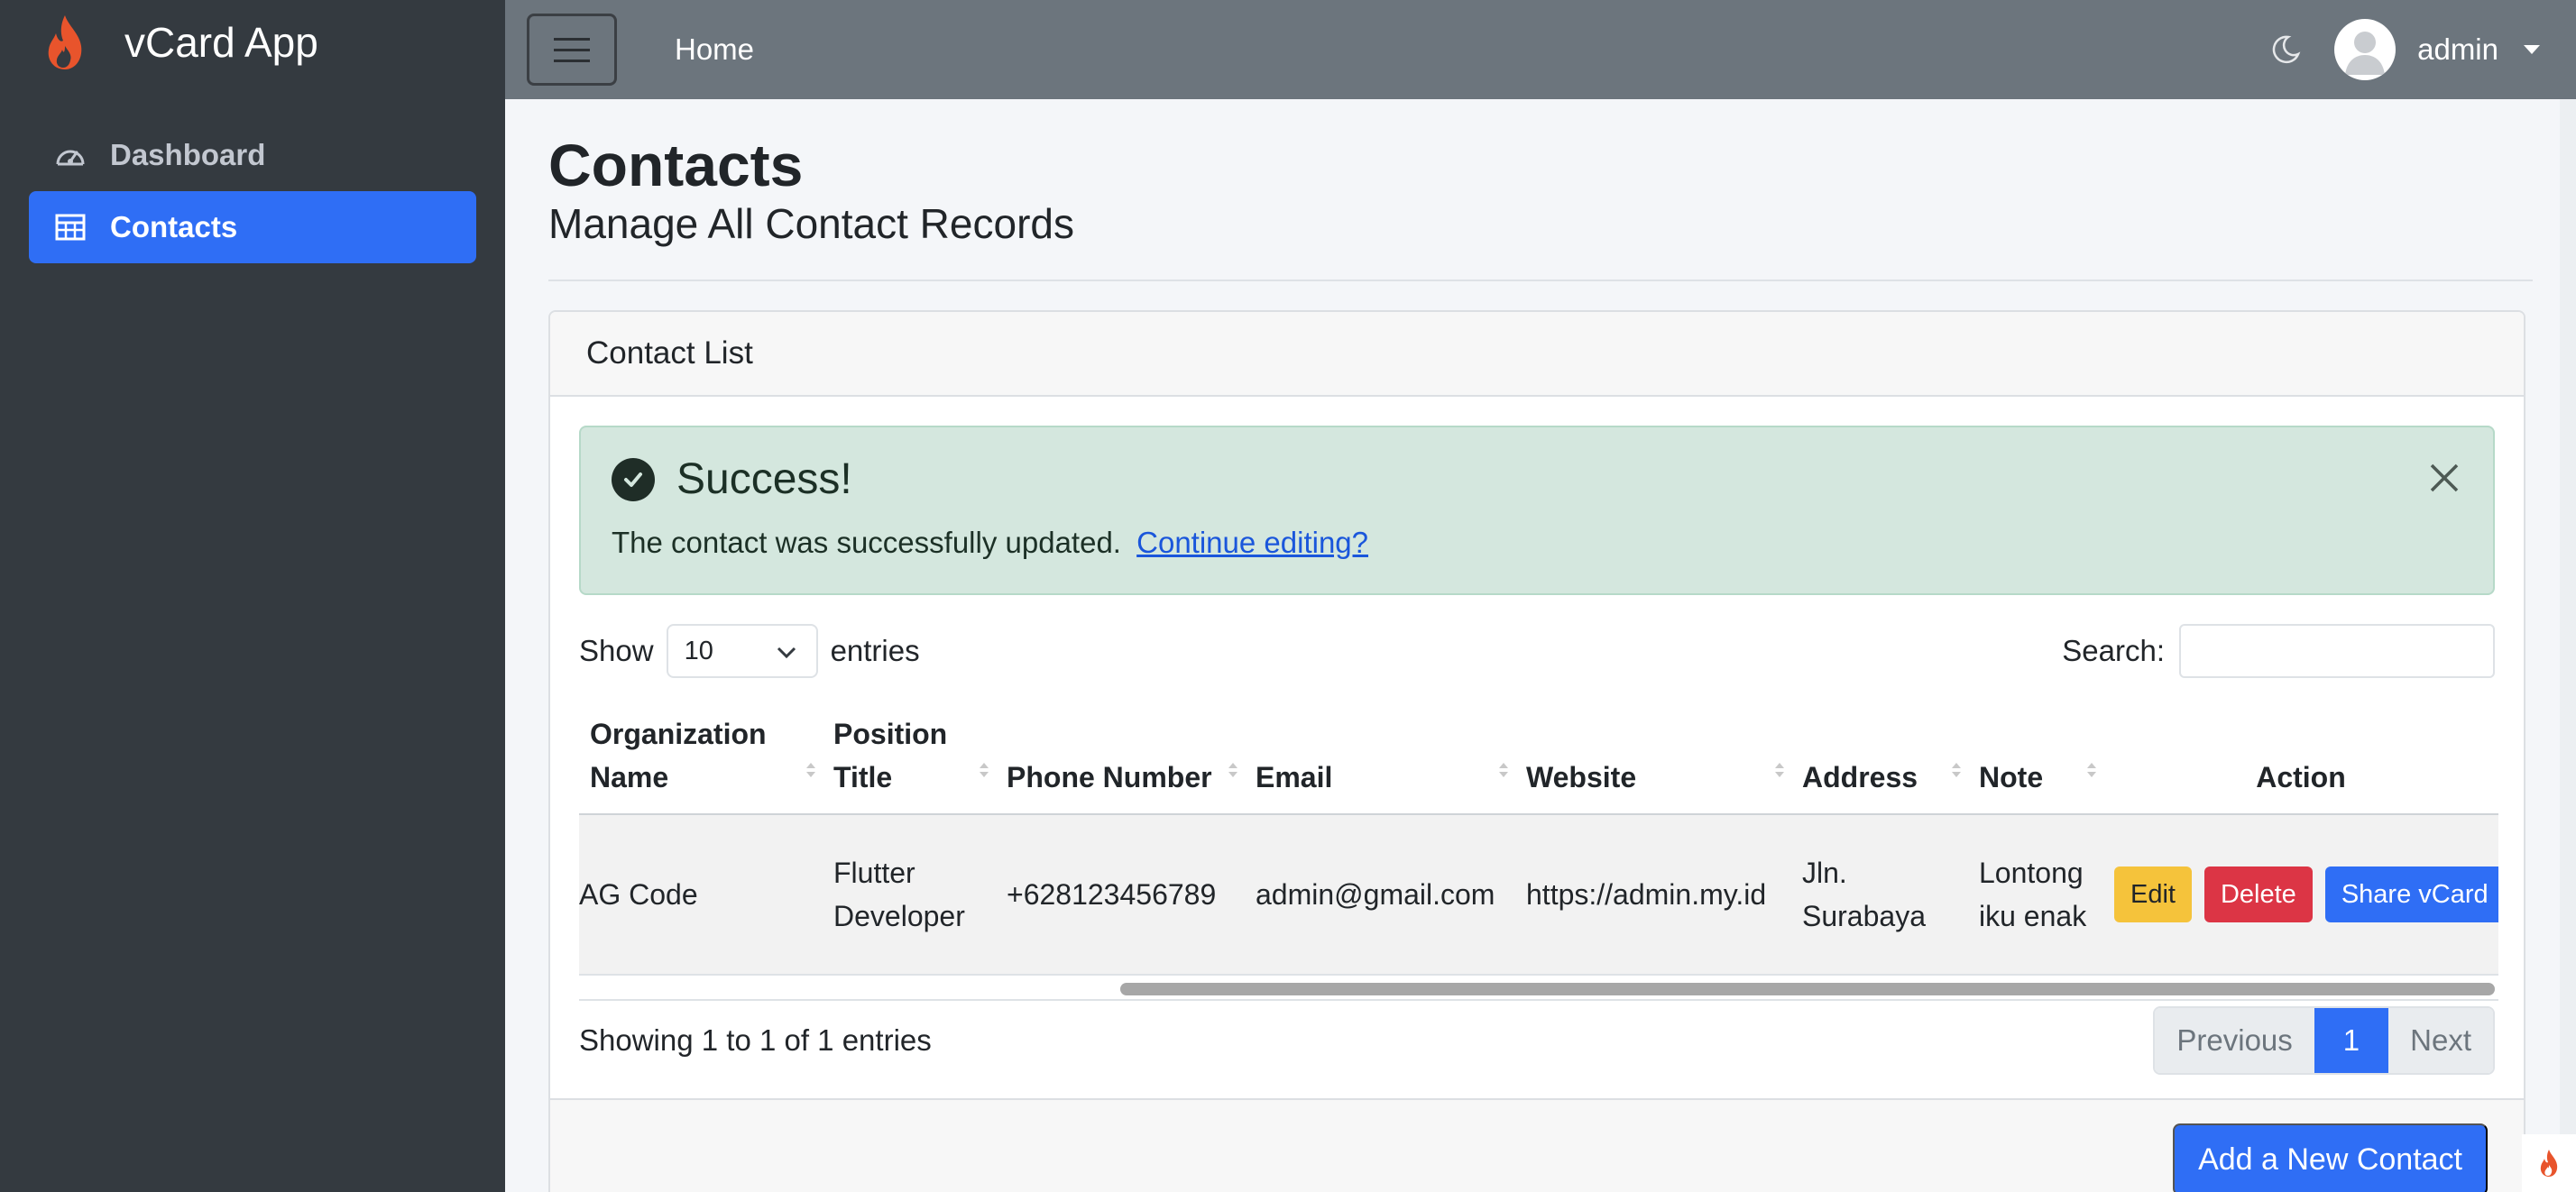 This screenshot has width=2576, height=1192. Describe the element at coordinates (2351, 1040) in the screenshot. I see `page-1-button: 1` at that location.